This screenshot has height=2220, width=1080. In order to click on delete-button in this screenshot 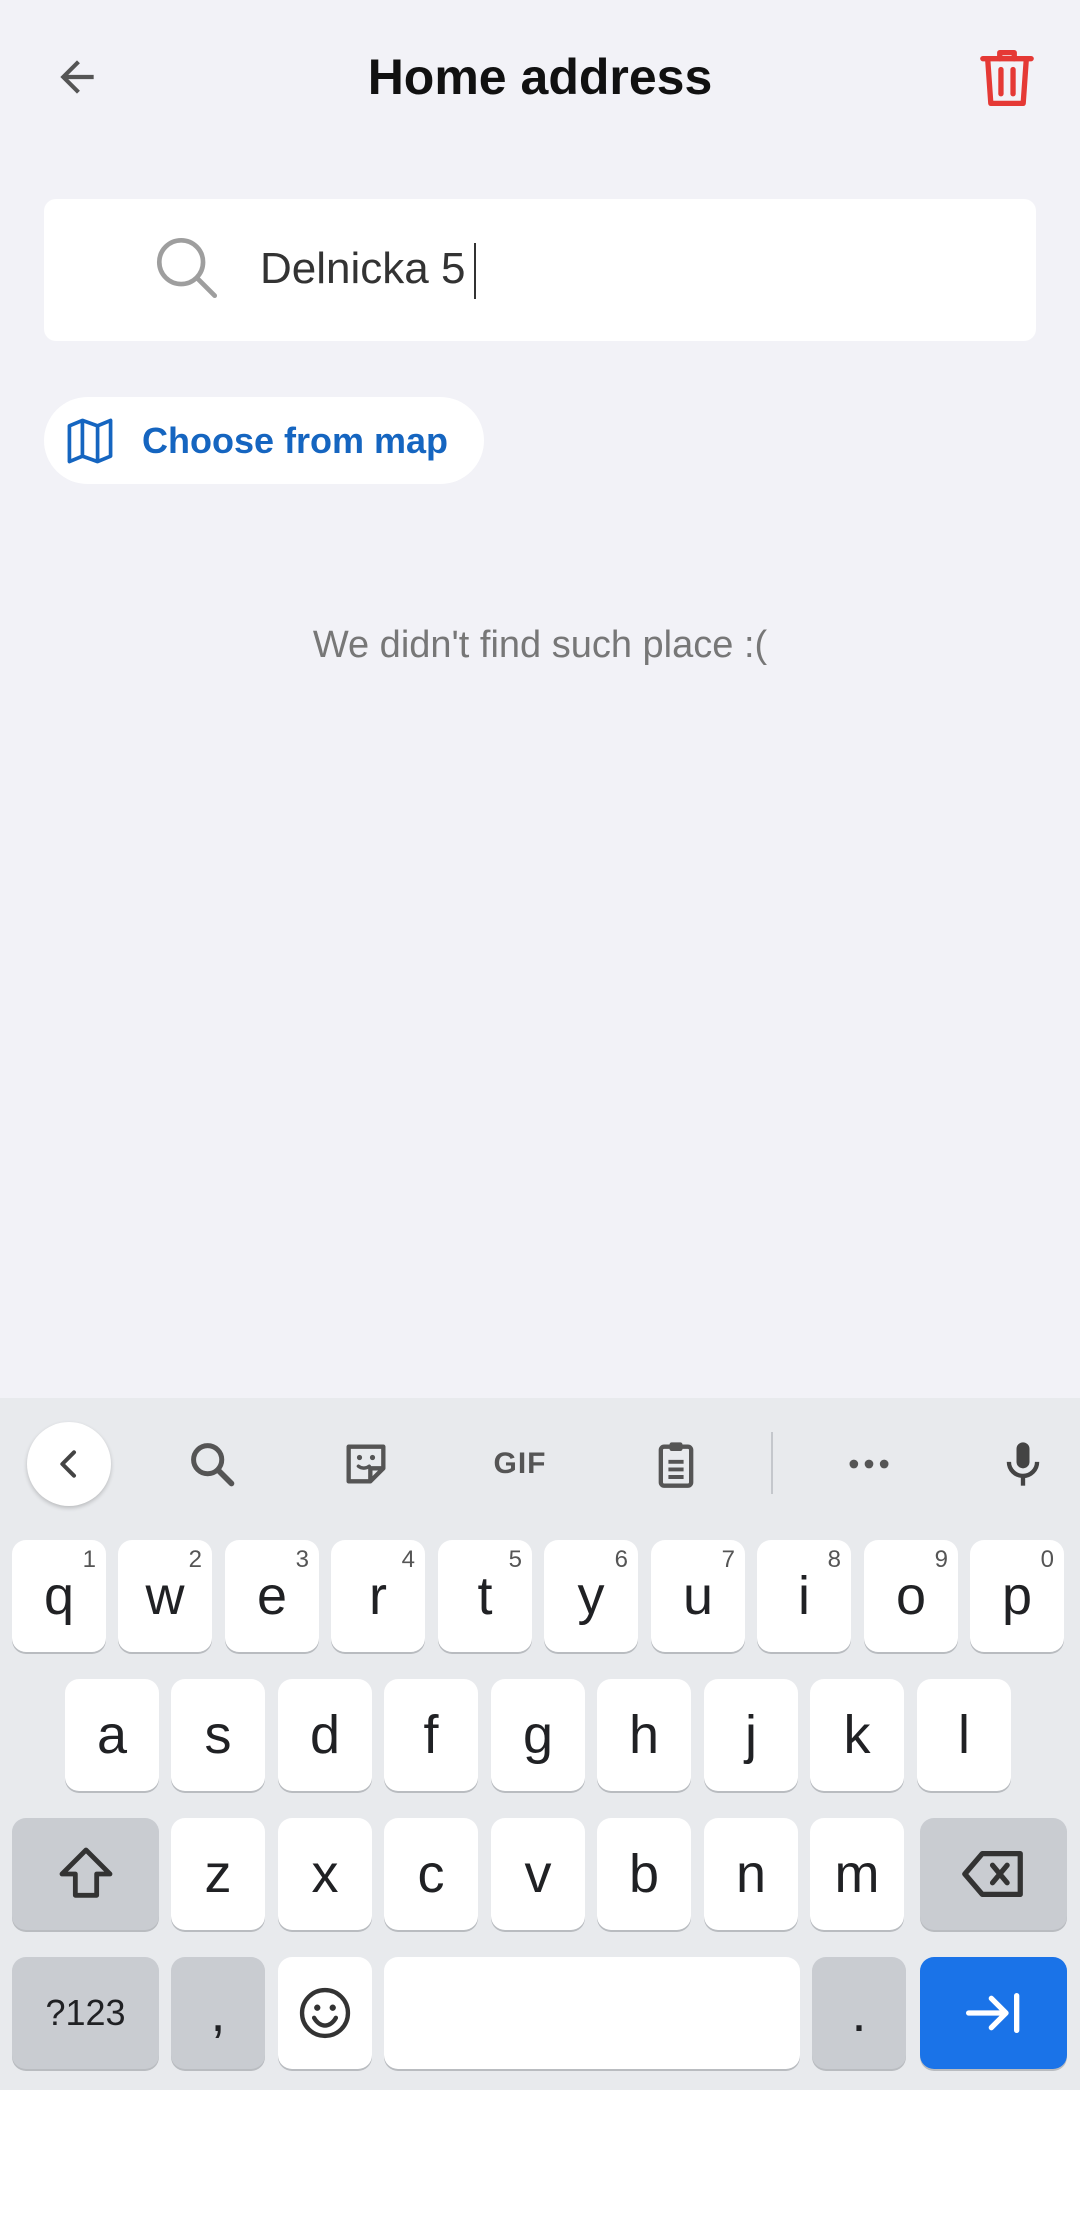, I will do `click(1007, 78)`.